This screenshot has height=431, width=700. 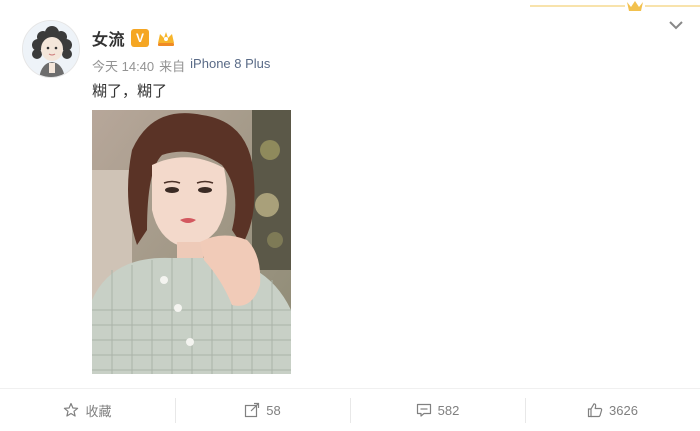 I want to click on favorite-label: 收藏, so click(x=98, y=411).